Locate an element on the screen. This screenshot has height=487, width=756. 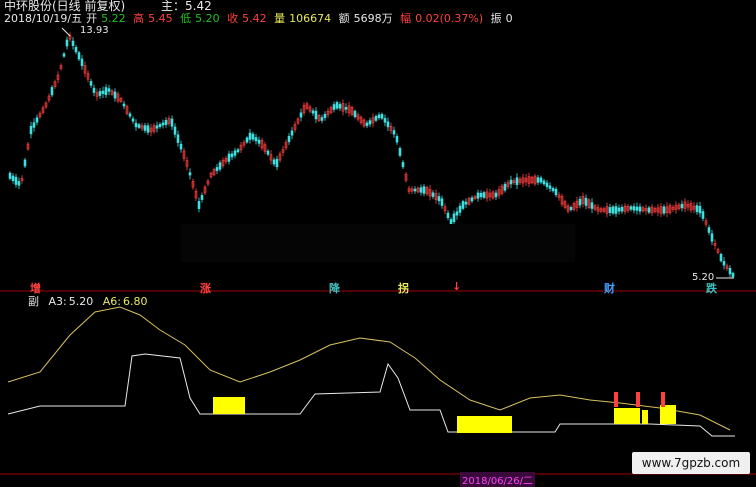
a3-label: A3: is located at coordinates (57, 301).